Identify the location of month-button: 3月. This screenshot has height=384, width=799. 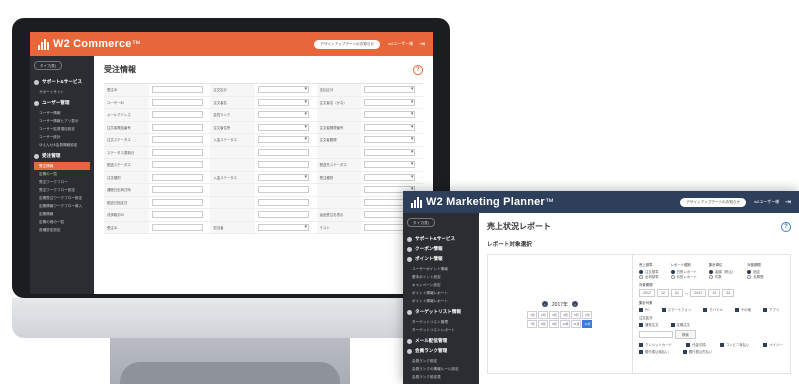
(554, 314).